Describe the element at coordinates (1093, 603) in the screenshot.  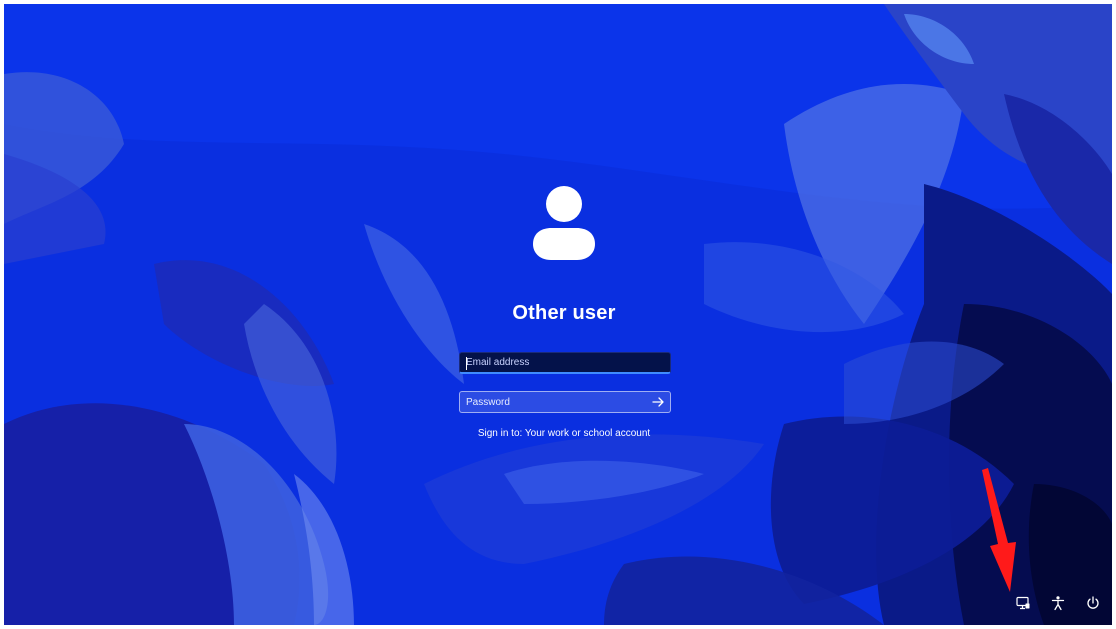
I see `power-icon` at that location.